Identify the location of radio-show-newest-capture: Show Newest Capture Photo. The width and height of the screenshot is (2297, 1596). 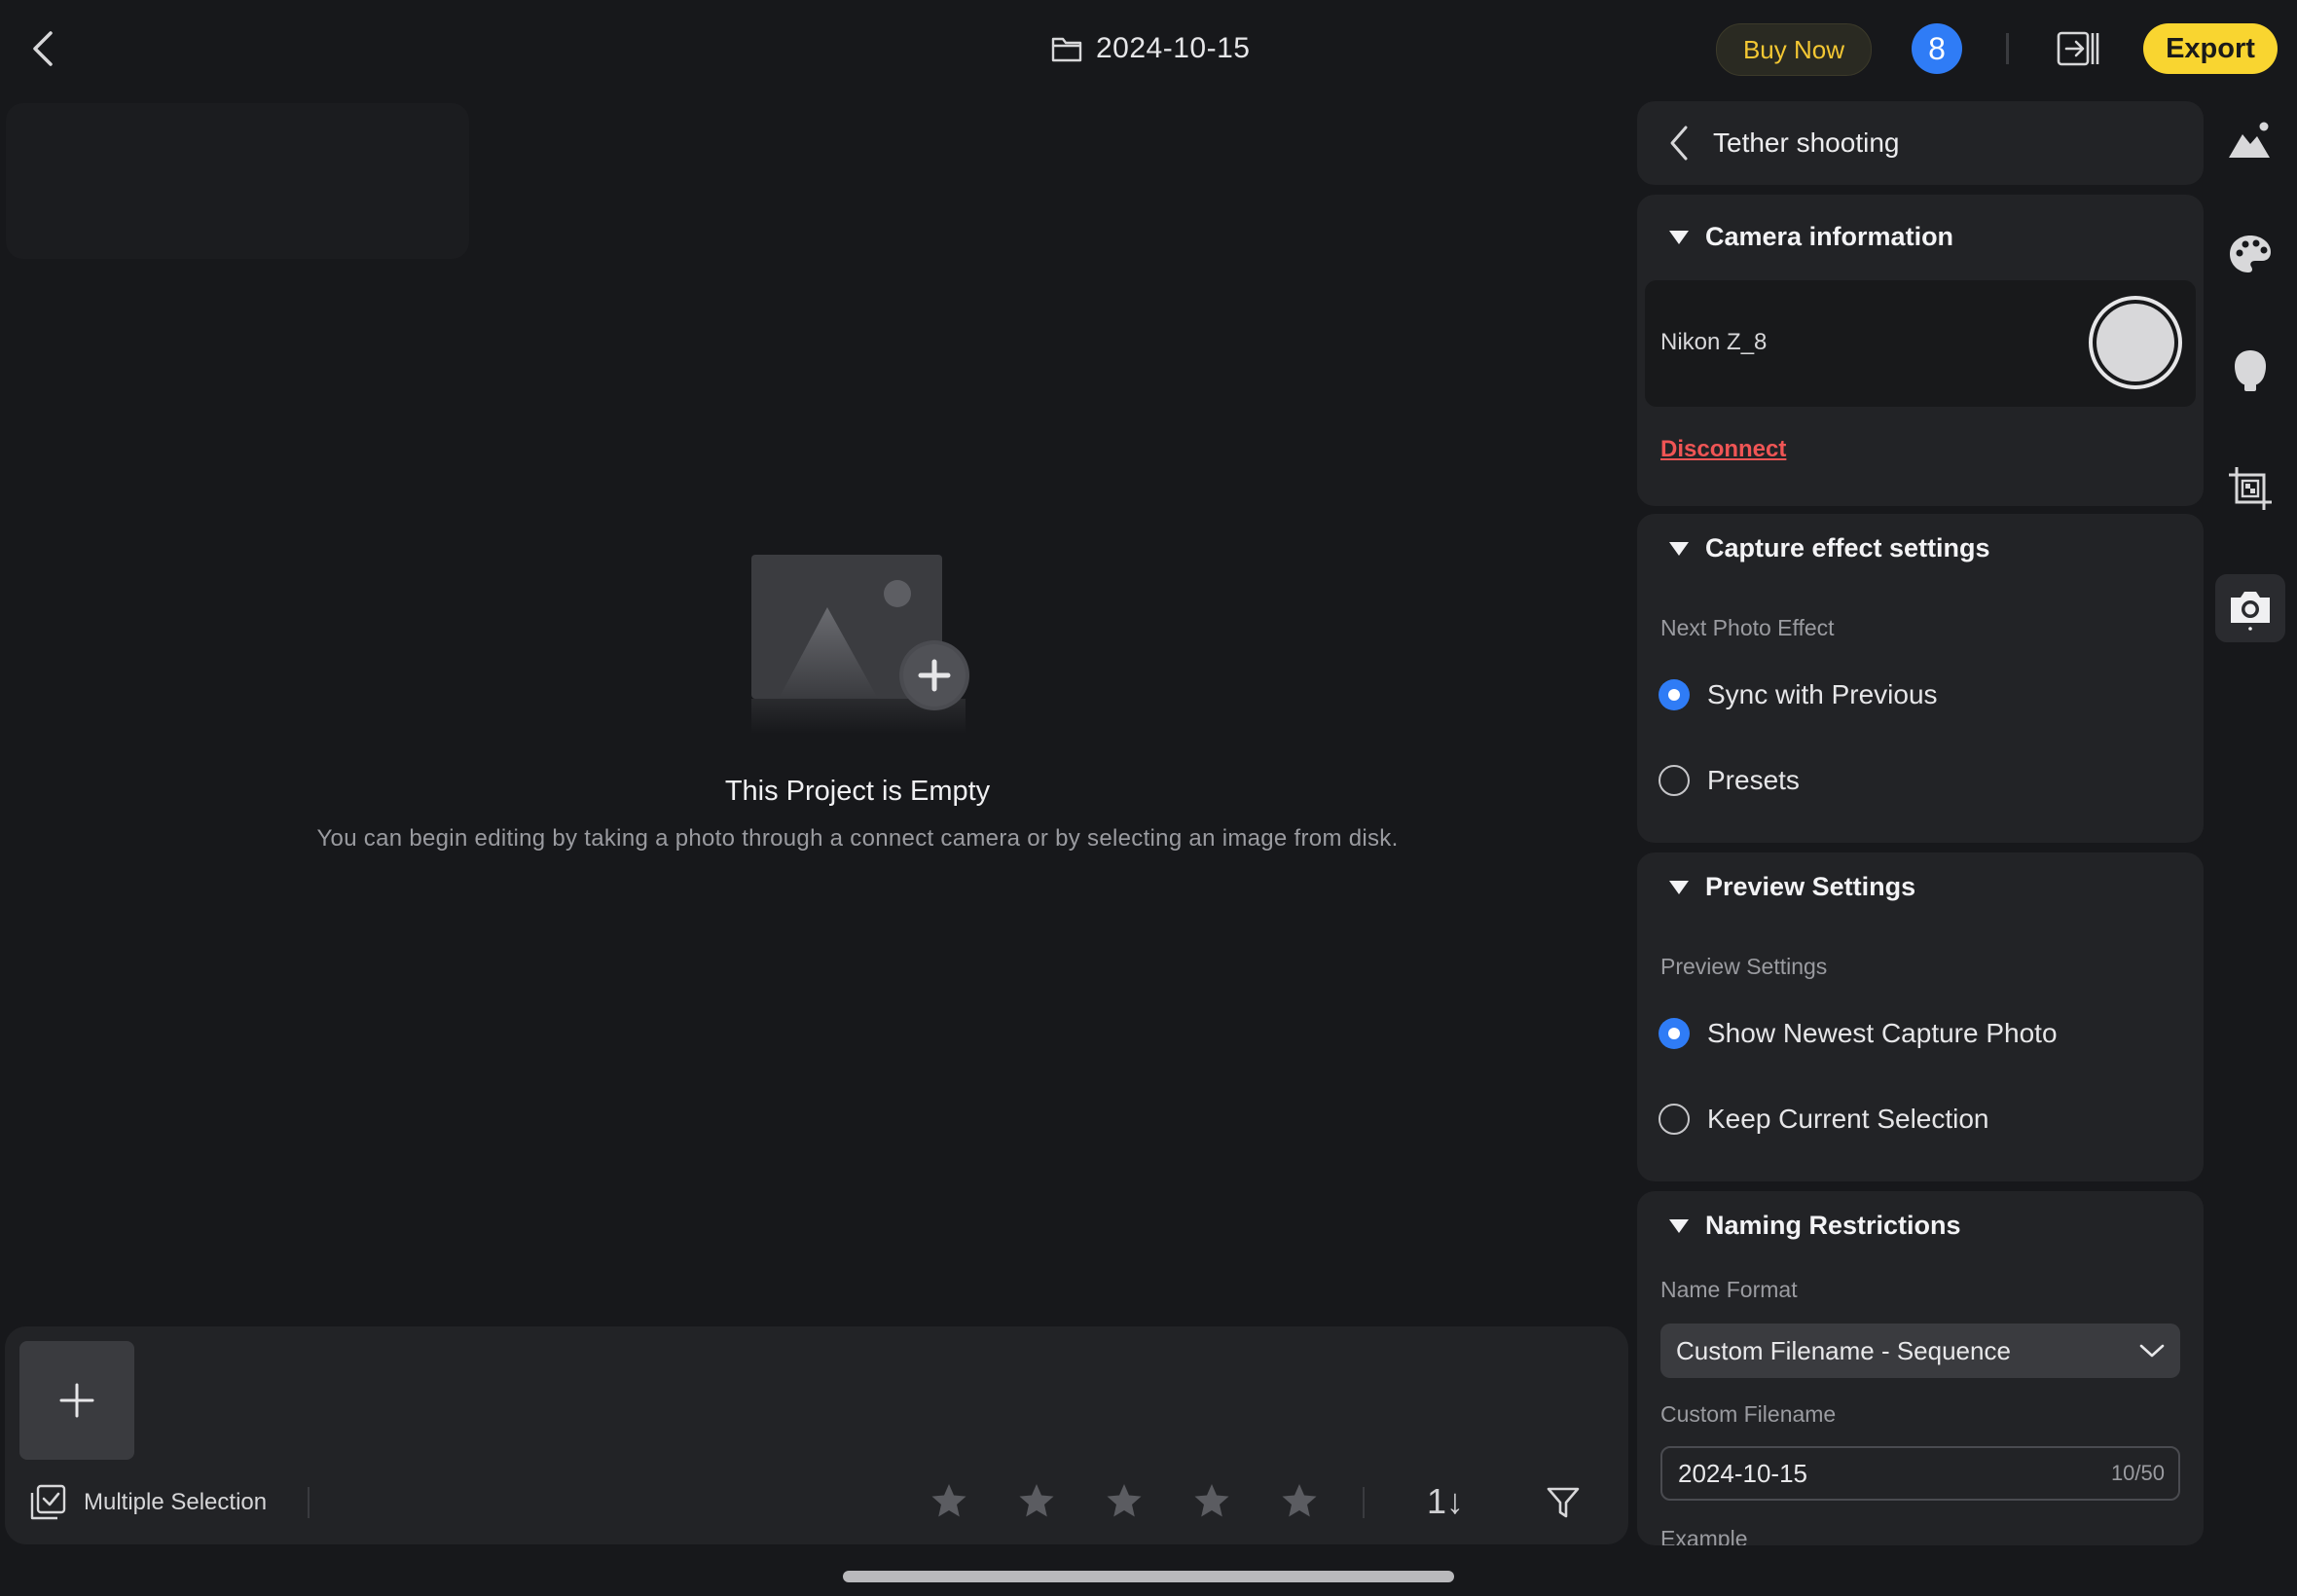
(1858, 1033).